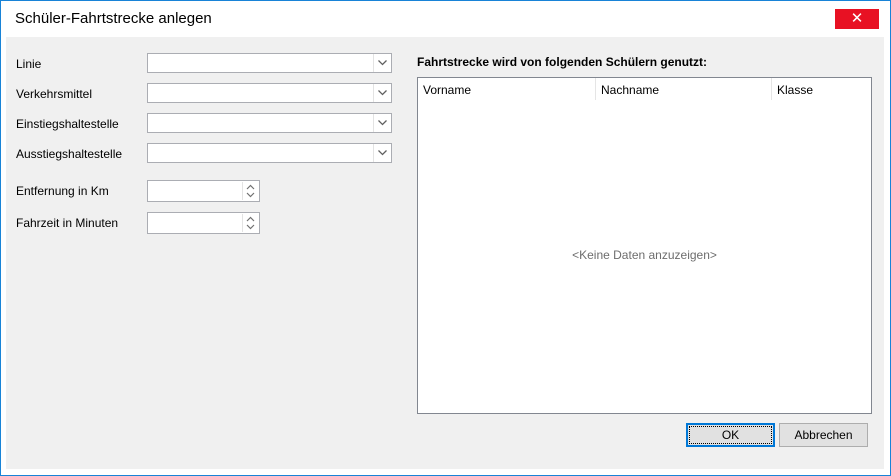 Image resolution: width=891 pixels, height=476 pixels. I want to click on linie-combobox, so click(269, 63).